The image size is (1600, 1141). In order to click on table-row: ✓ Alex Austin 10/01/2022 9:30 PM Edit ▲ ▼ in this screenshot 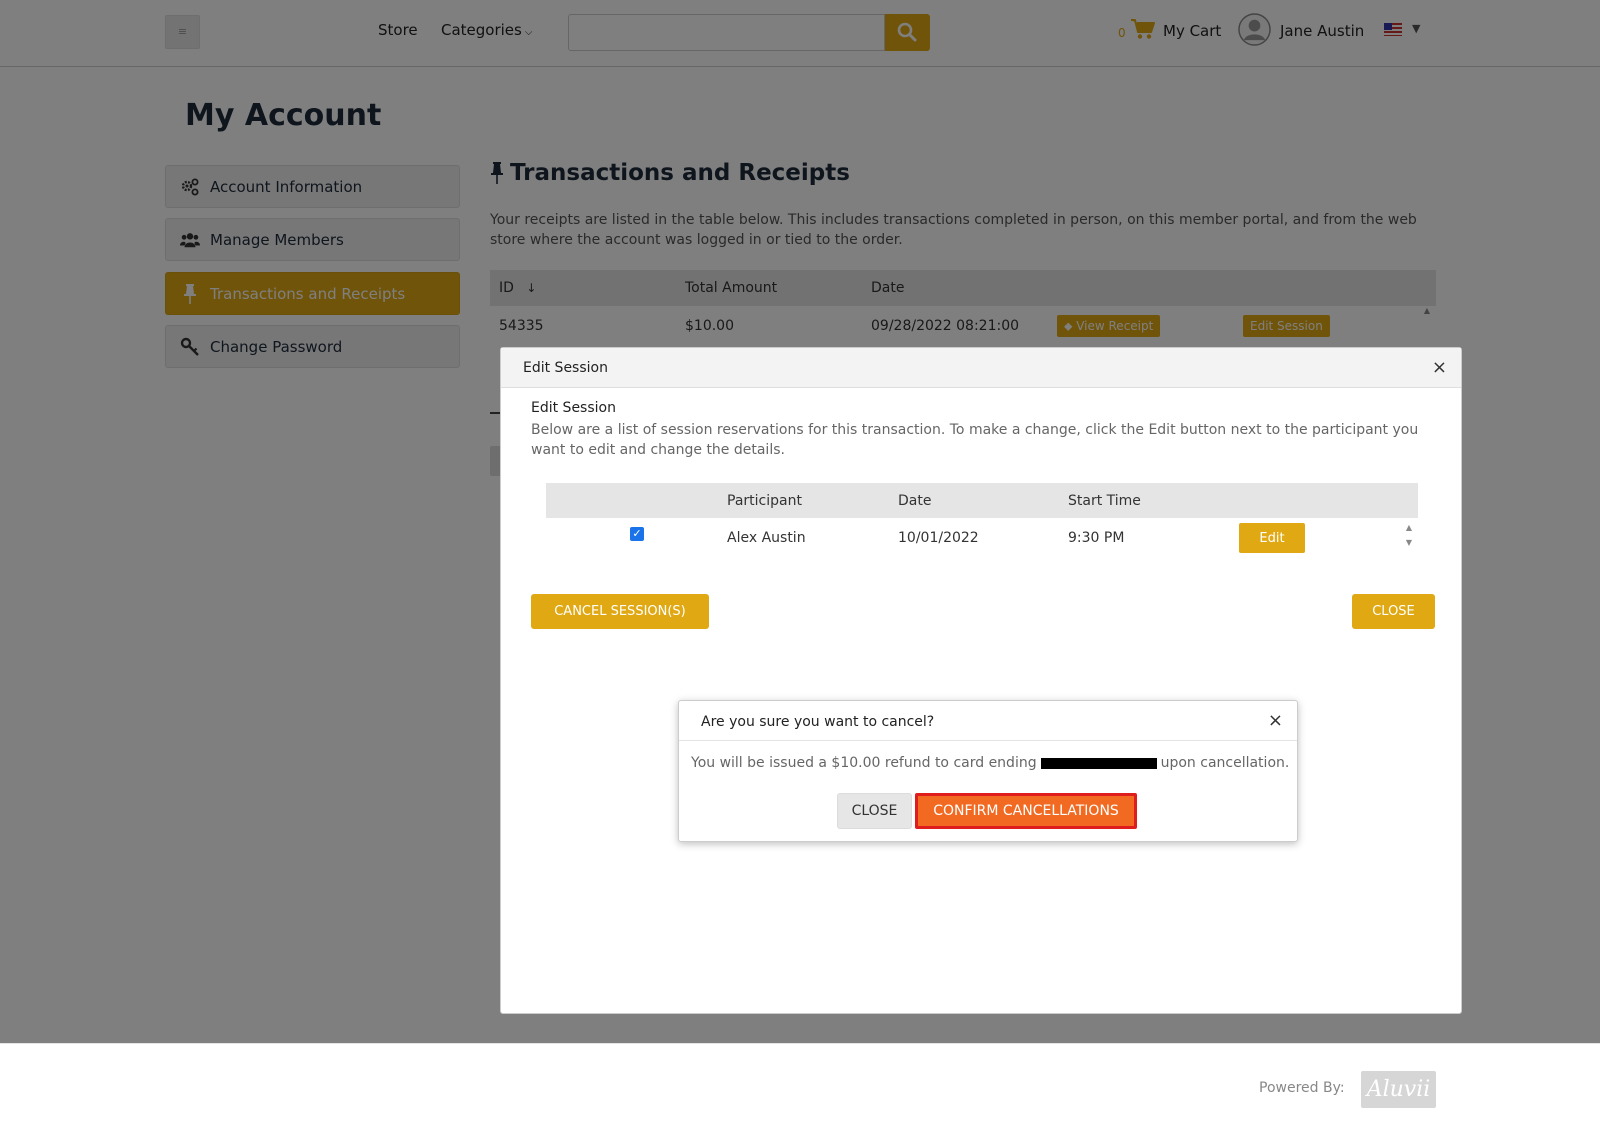, I will do `click(982, 538)`.